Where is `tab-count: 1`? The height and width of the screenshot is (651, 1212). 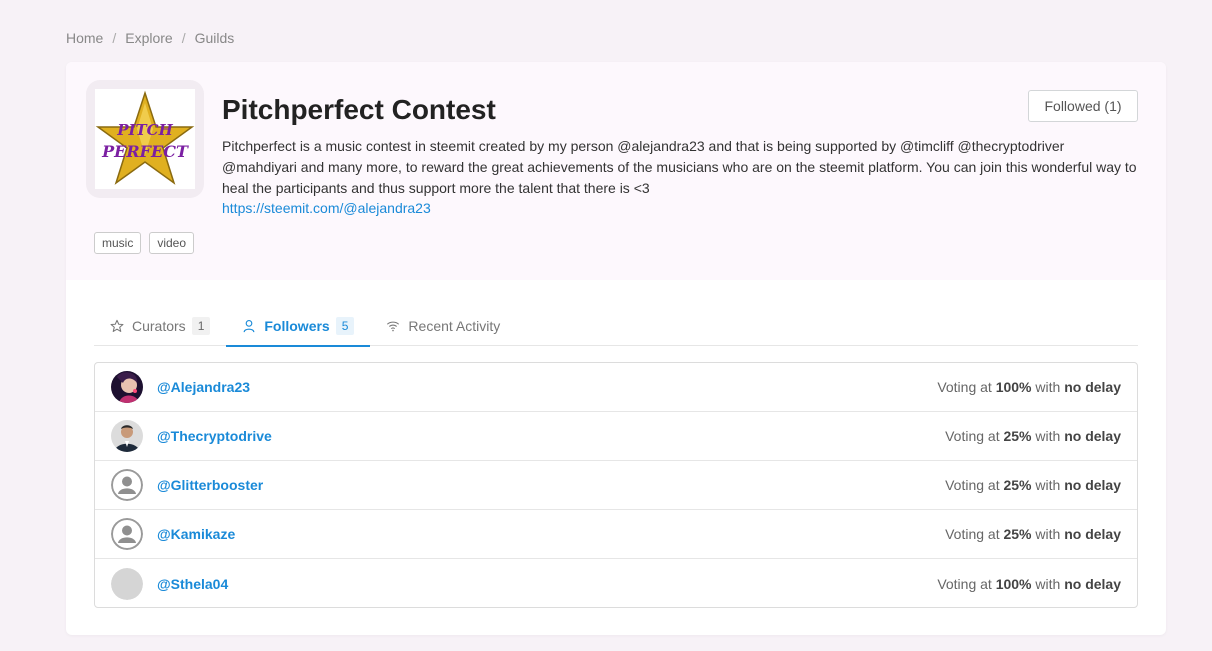
tab-count: 1 is located at coordinates (201, 326).